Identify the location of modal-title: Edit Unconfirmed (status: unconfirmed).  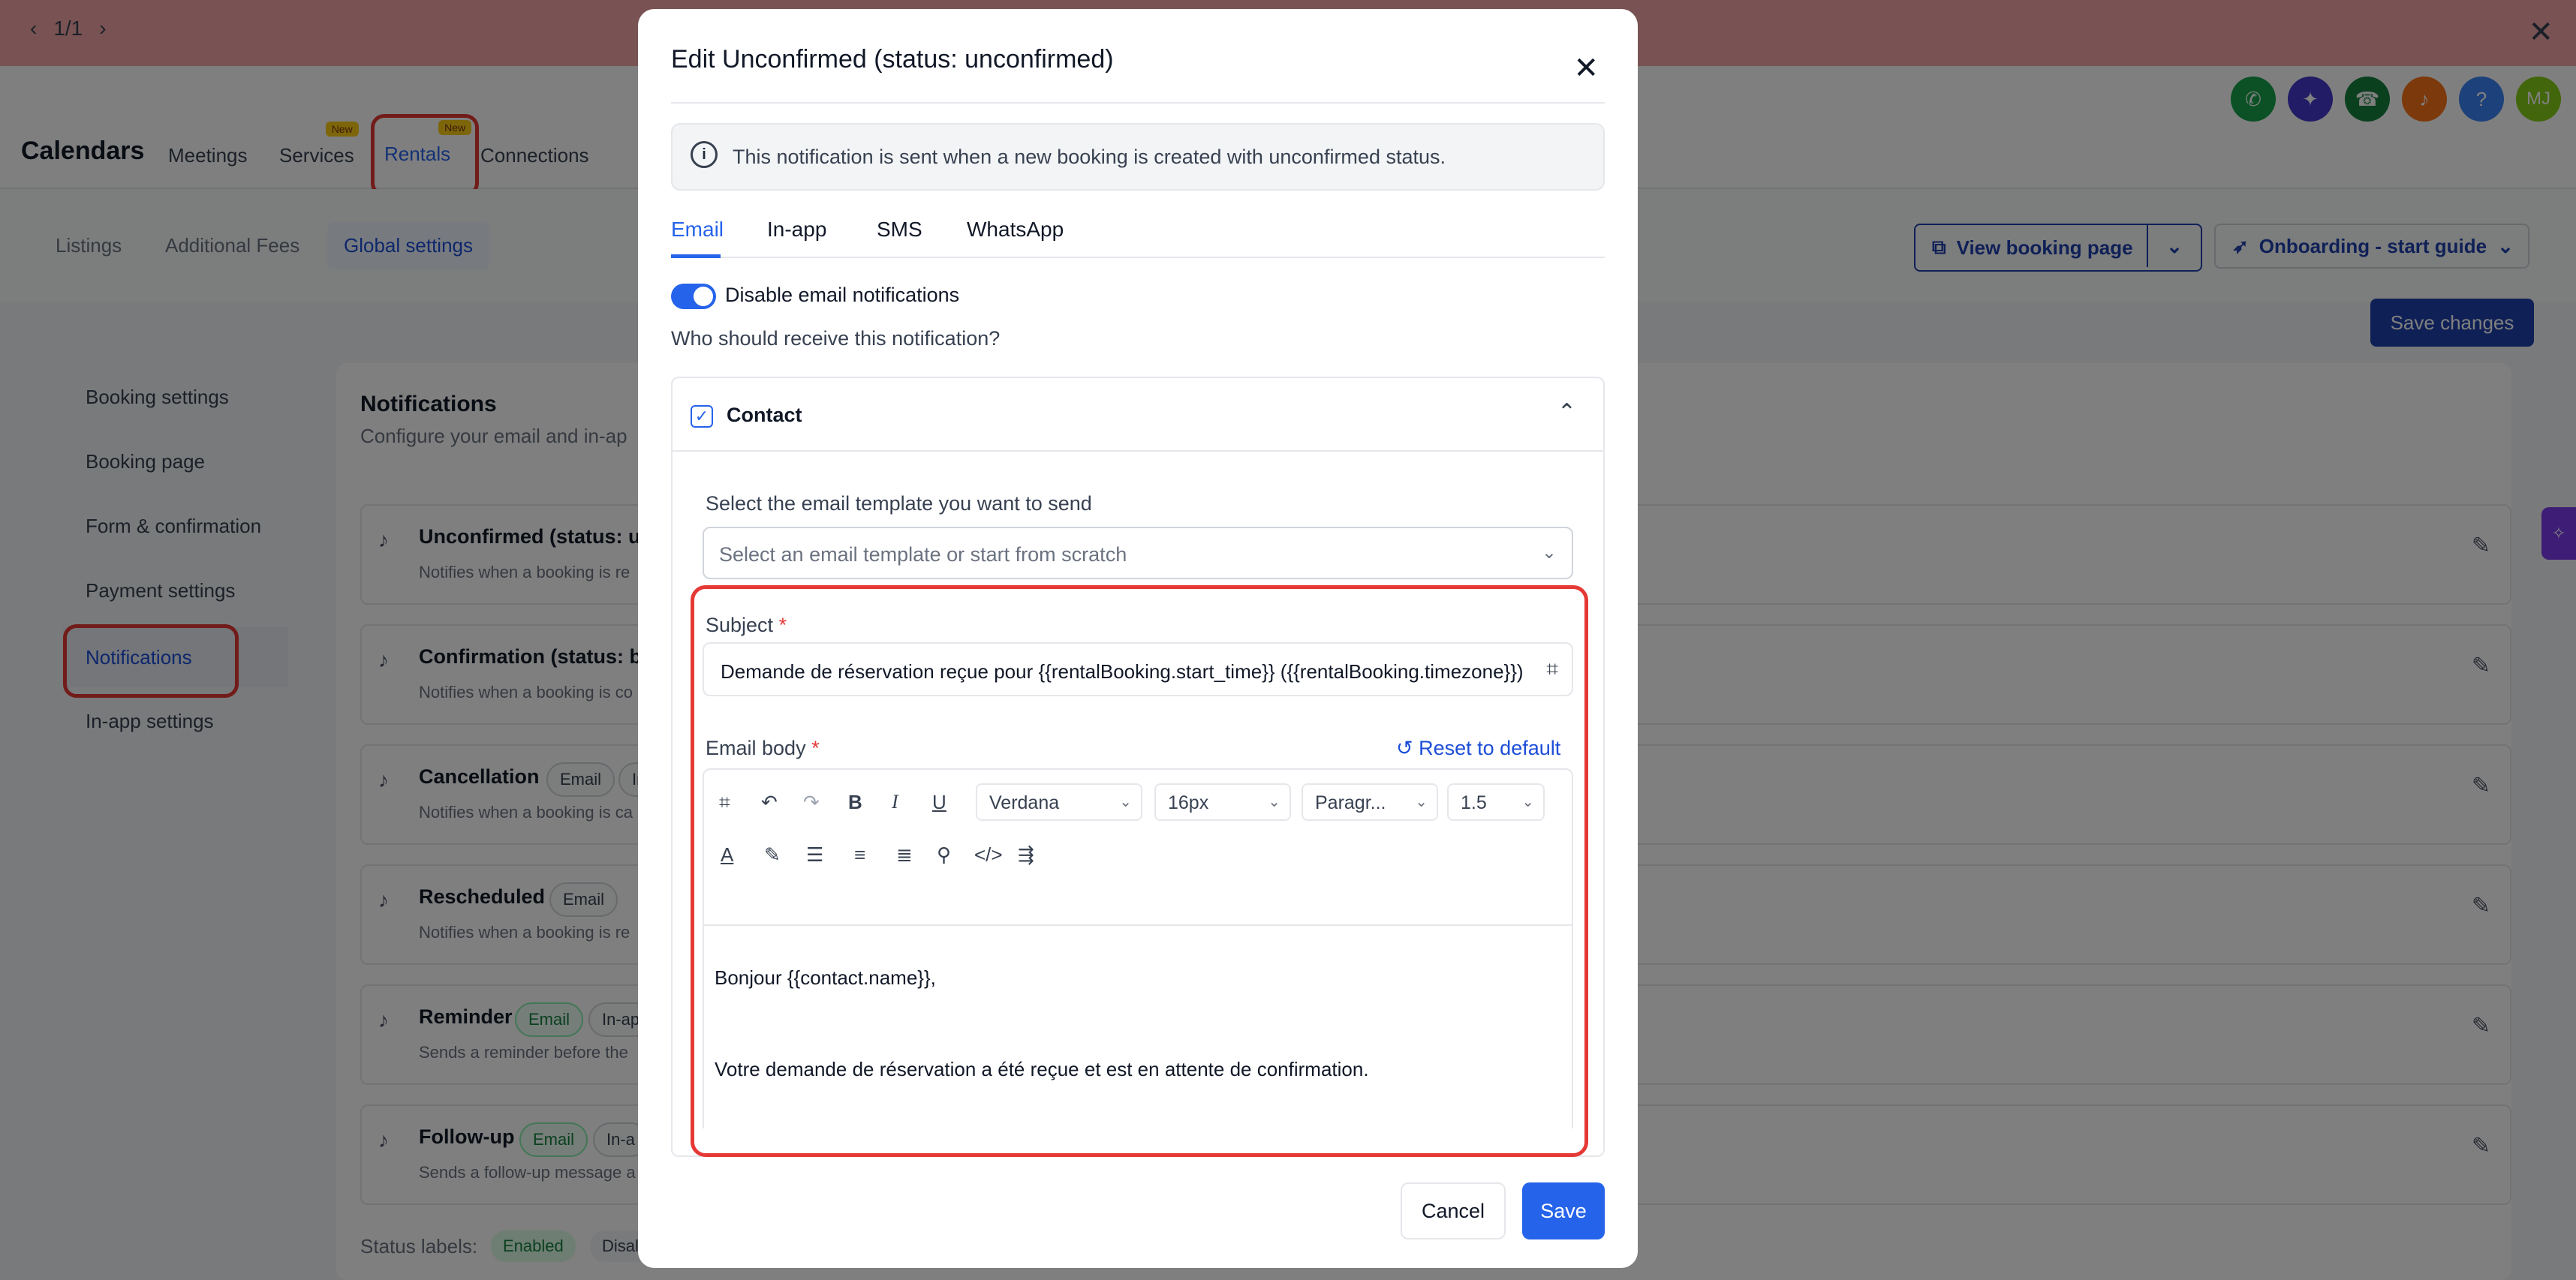
(892, 59).